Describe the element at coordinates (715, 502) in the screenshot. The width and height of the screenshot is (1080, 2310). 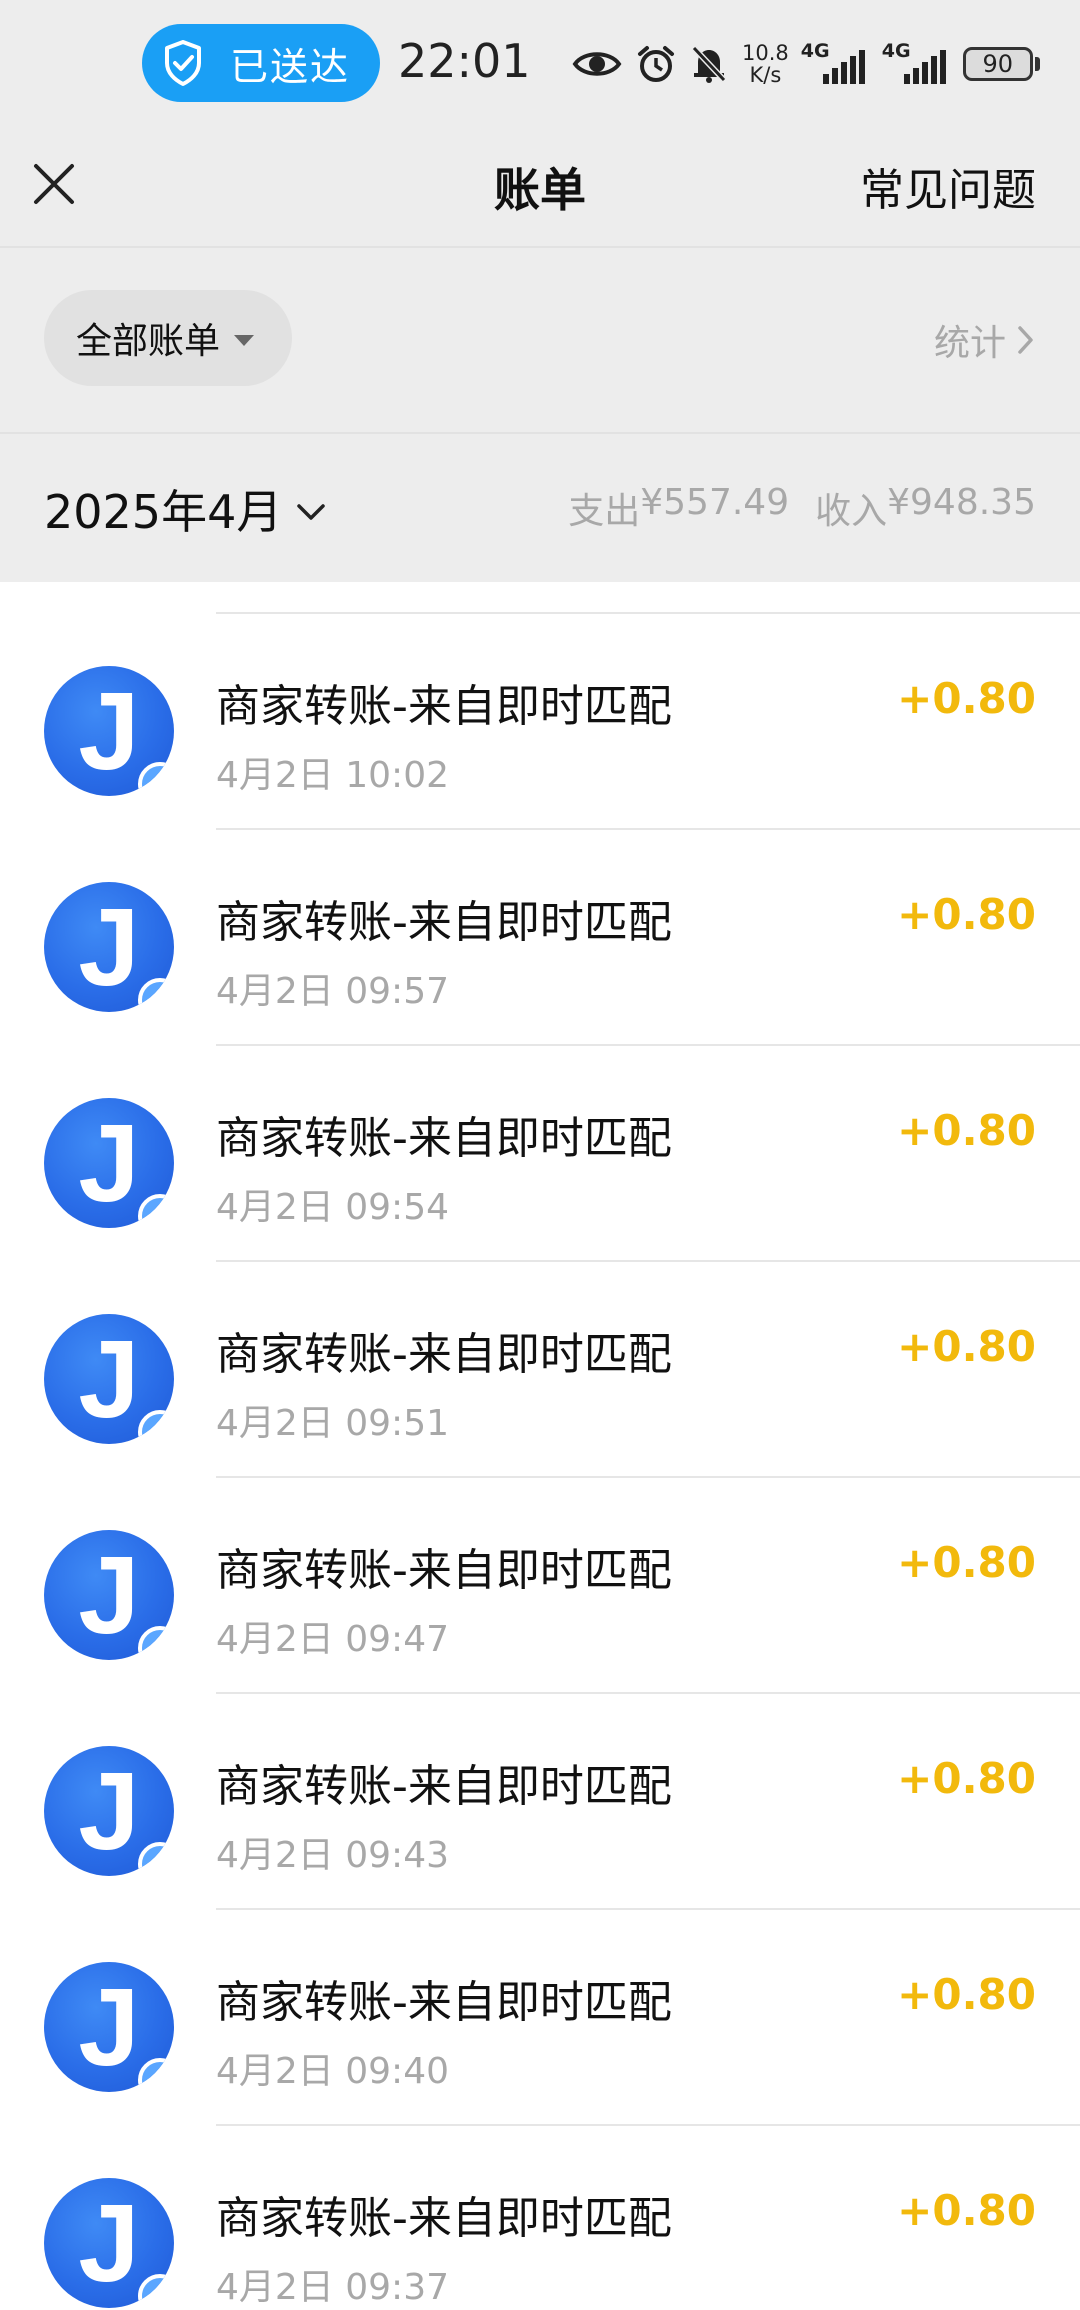
I see `expense-value: ¥557.49` at that location.